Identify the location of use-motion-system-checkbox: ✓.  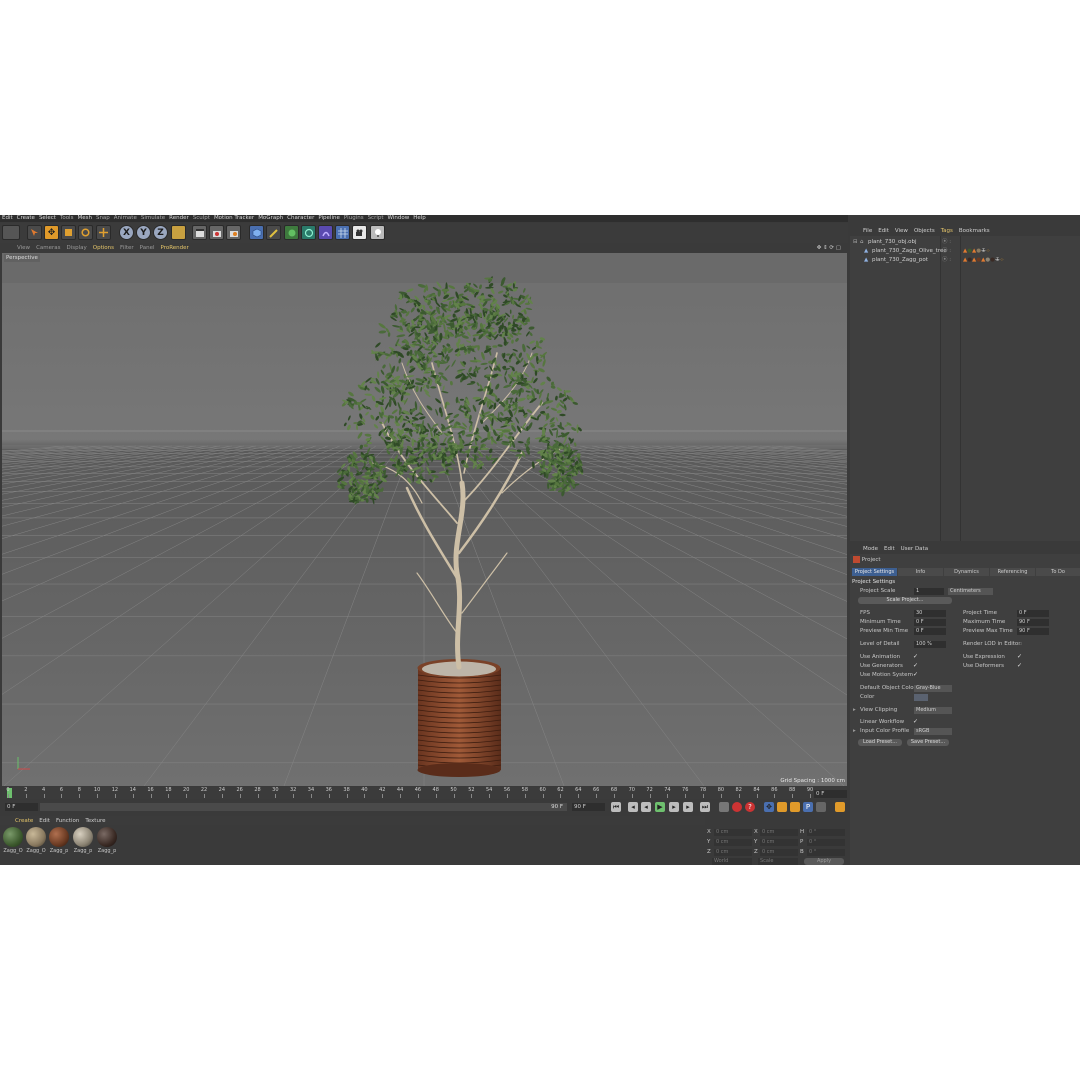
(916, 675).